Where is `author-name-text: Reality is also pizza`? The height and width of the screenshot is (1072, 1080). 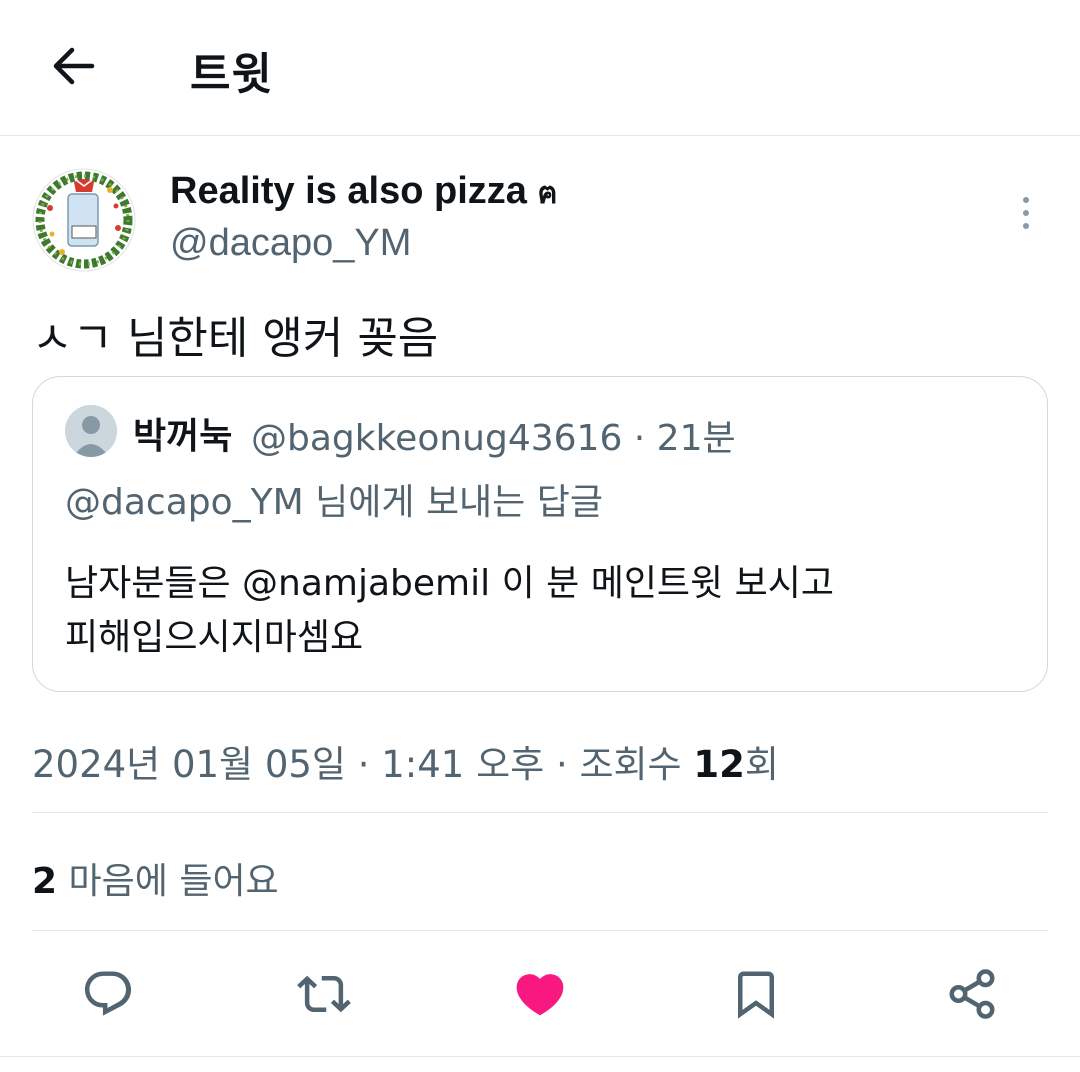
author-name-text: Reality is also pizza is located at coordinates (348, 191).